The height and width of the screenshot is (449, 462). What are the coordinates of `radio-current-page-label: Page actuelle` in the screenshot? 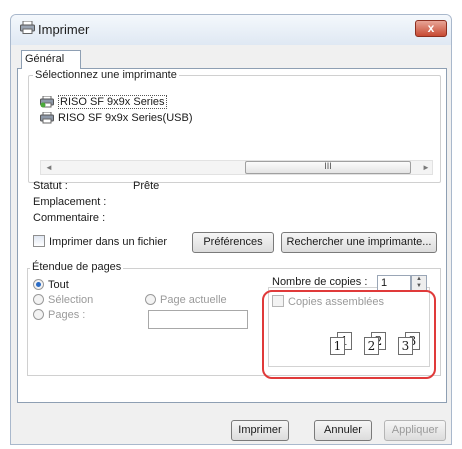 It's located at (193, 300).